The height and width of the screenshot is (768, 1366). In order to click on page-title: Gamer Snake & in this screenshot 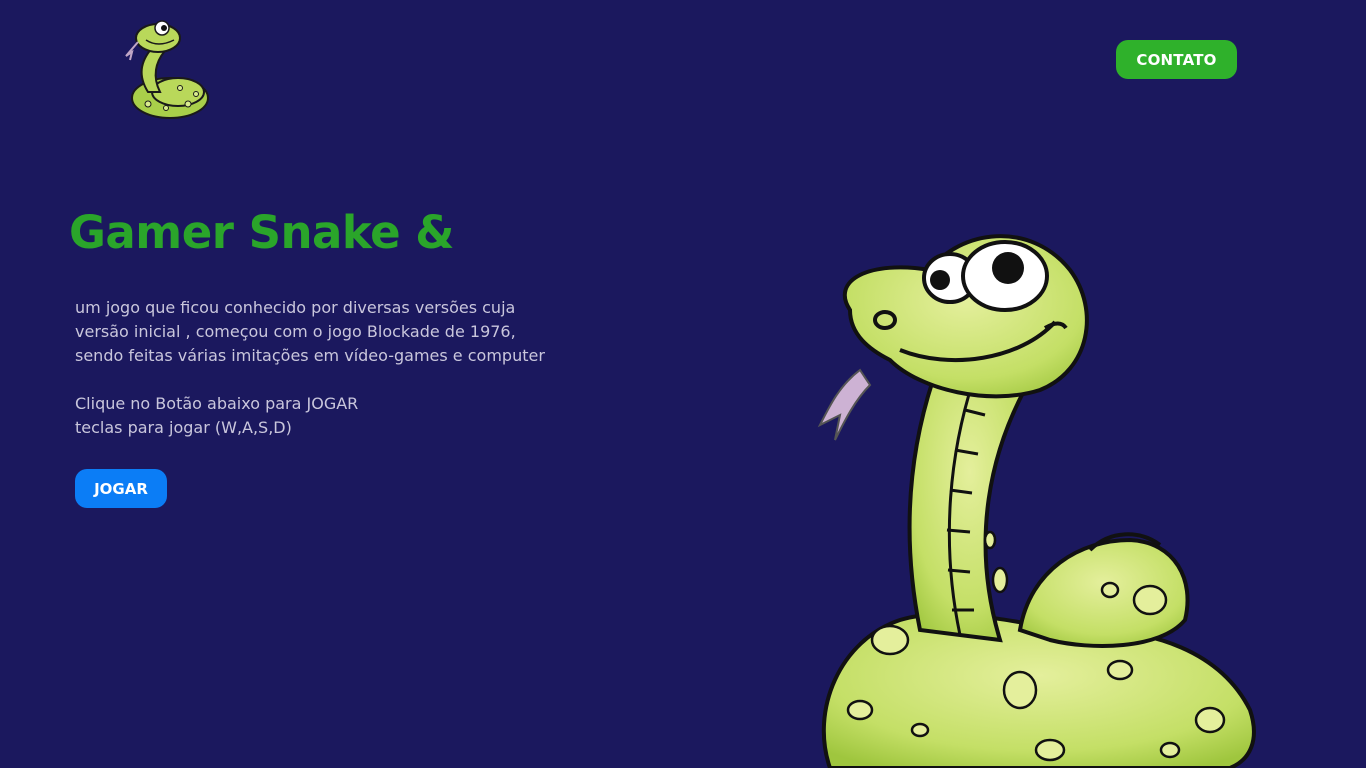, I will do `click(262, 232)`.